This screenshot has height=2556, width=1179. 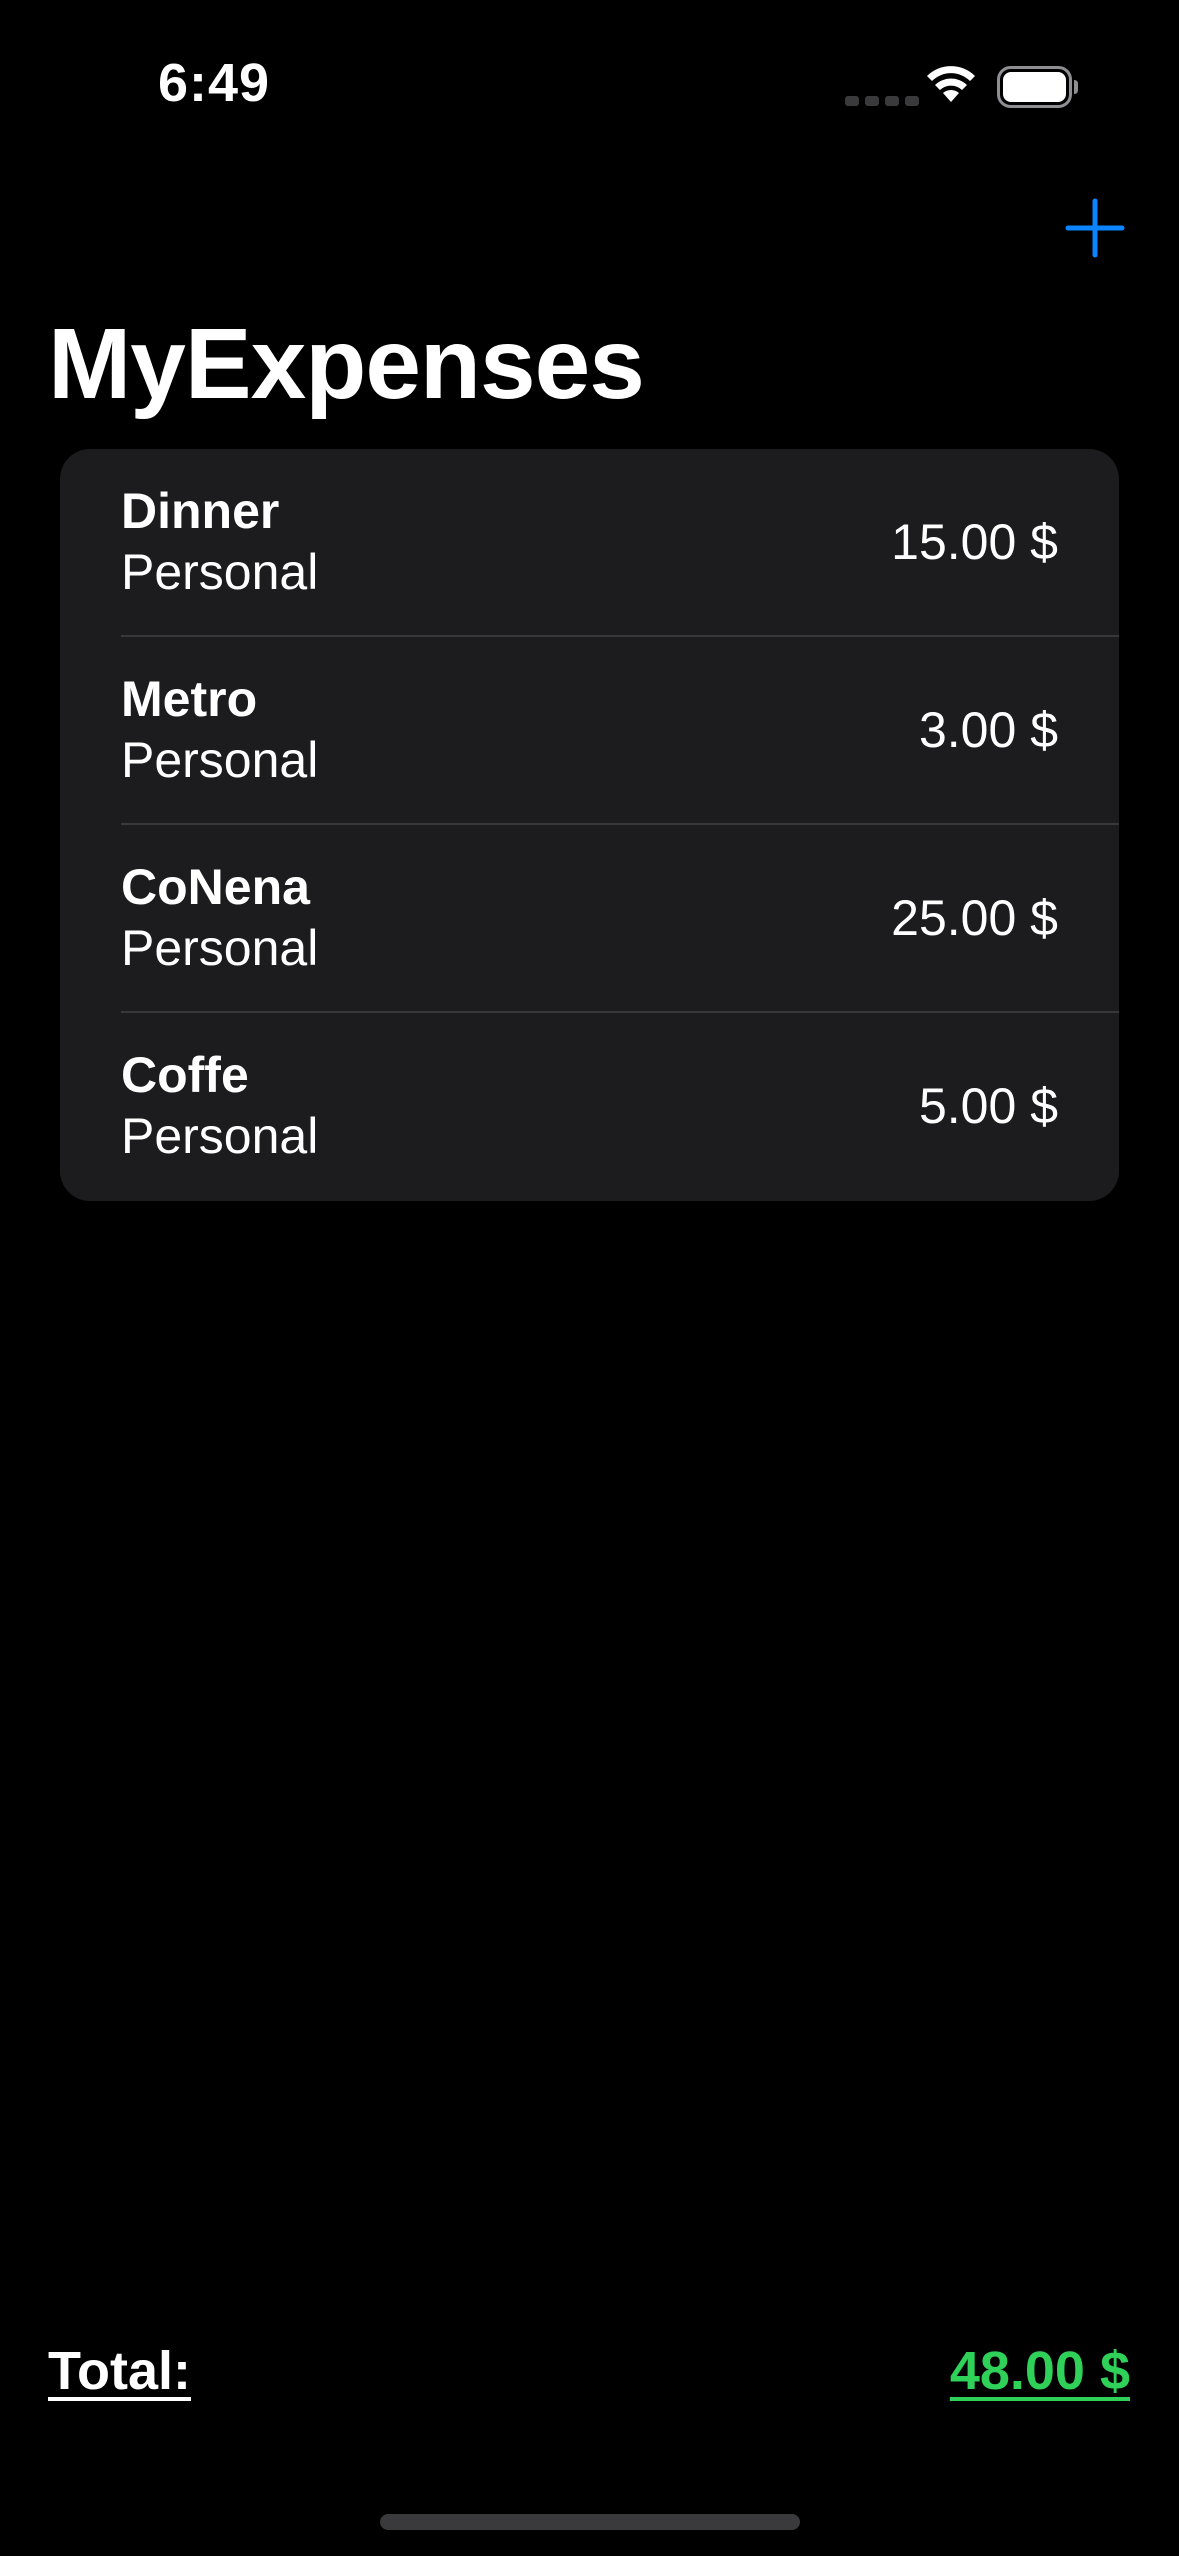 I want to click on plus-icon, so click(x=1095, y=228).